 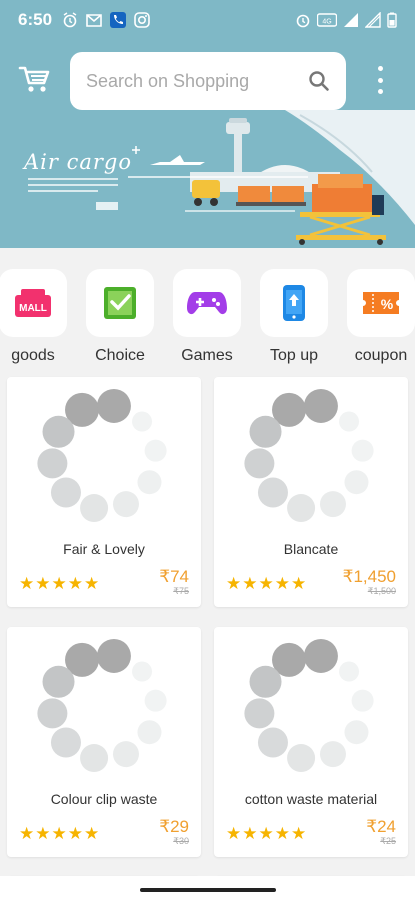 I want to click on category-games: Games, so click(x=207, y=317).